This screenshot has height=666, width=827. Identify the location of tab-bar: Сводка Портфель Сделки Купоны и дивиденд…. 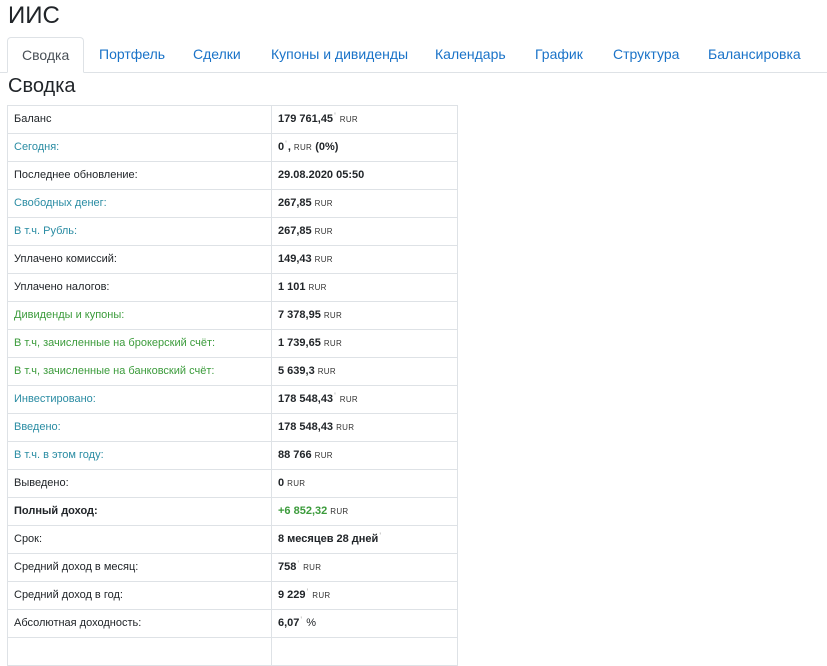
(413, 55).